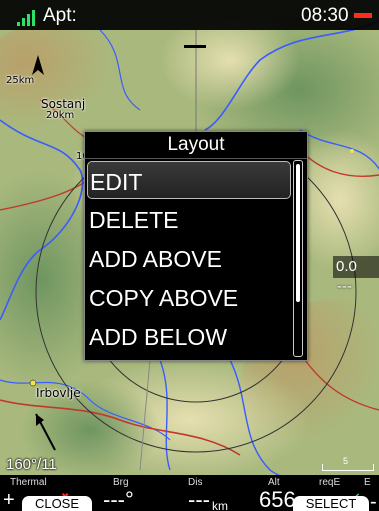  Describe the element at coordinates (189, 219) in the screenshot. I see `menu-item-delete: DELETE` at that location.